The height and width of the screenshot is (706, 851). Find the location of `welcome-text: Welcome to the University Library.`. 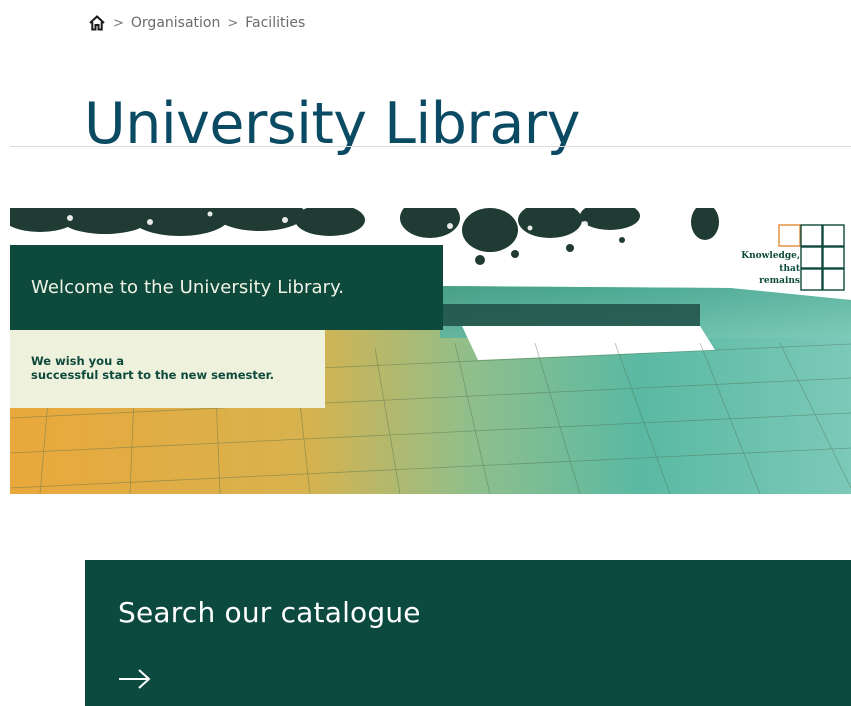

welcome-text: Welcome to the University Library. is located at coordinates (188, 287).